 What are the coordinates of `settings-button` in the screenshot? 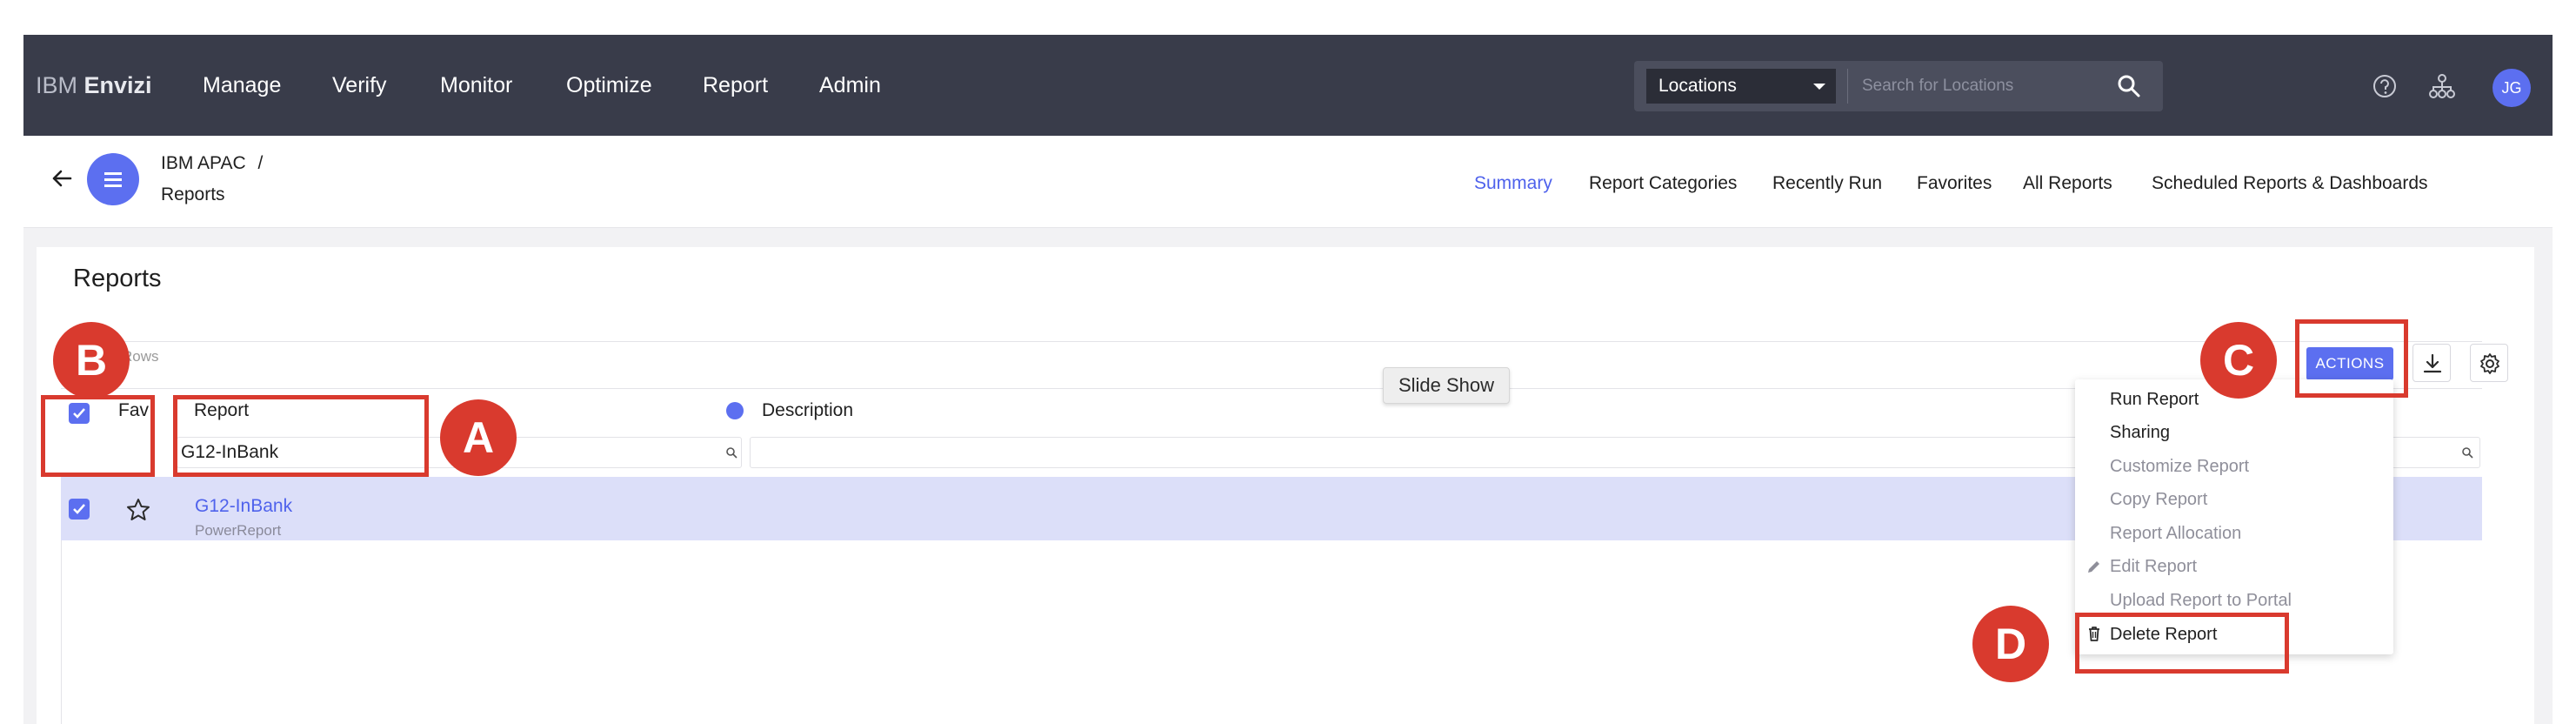 It's located at (2489, 363).